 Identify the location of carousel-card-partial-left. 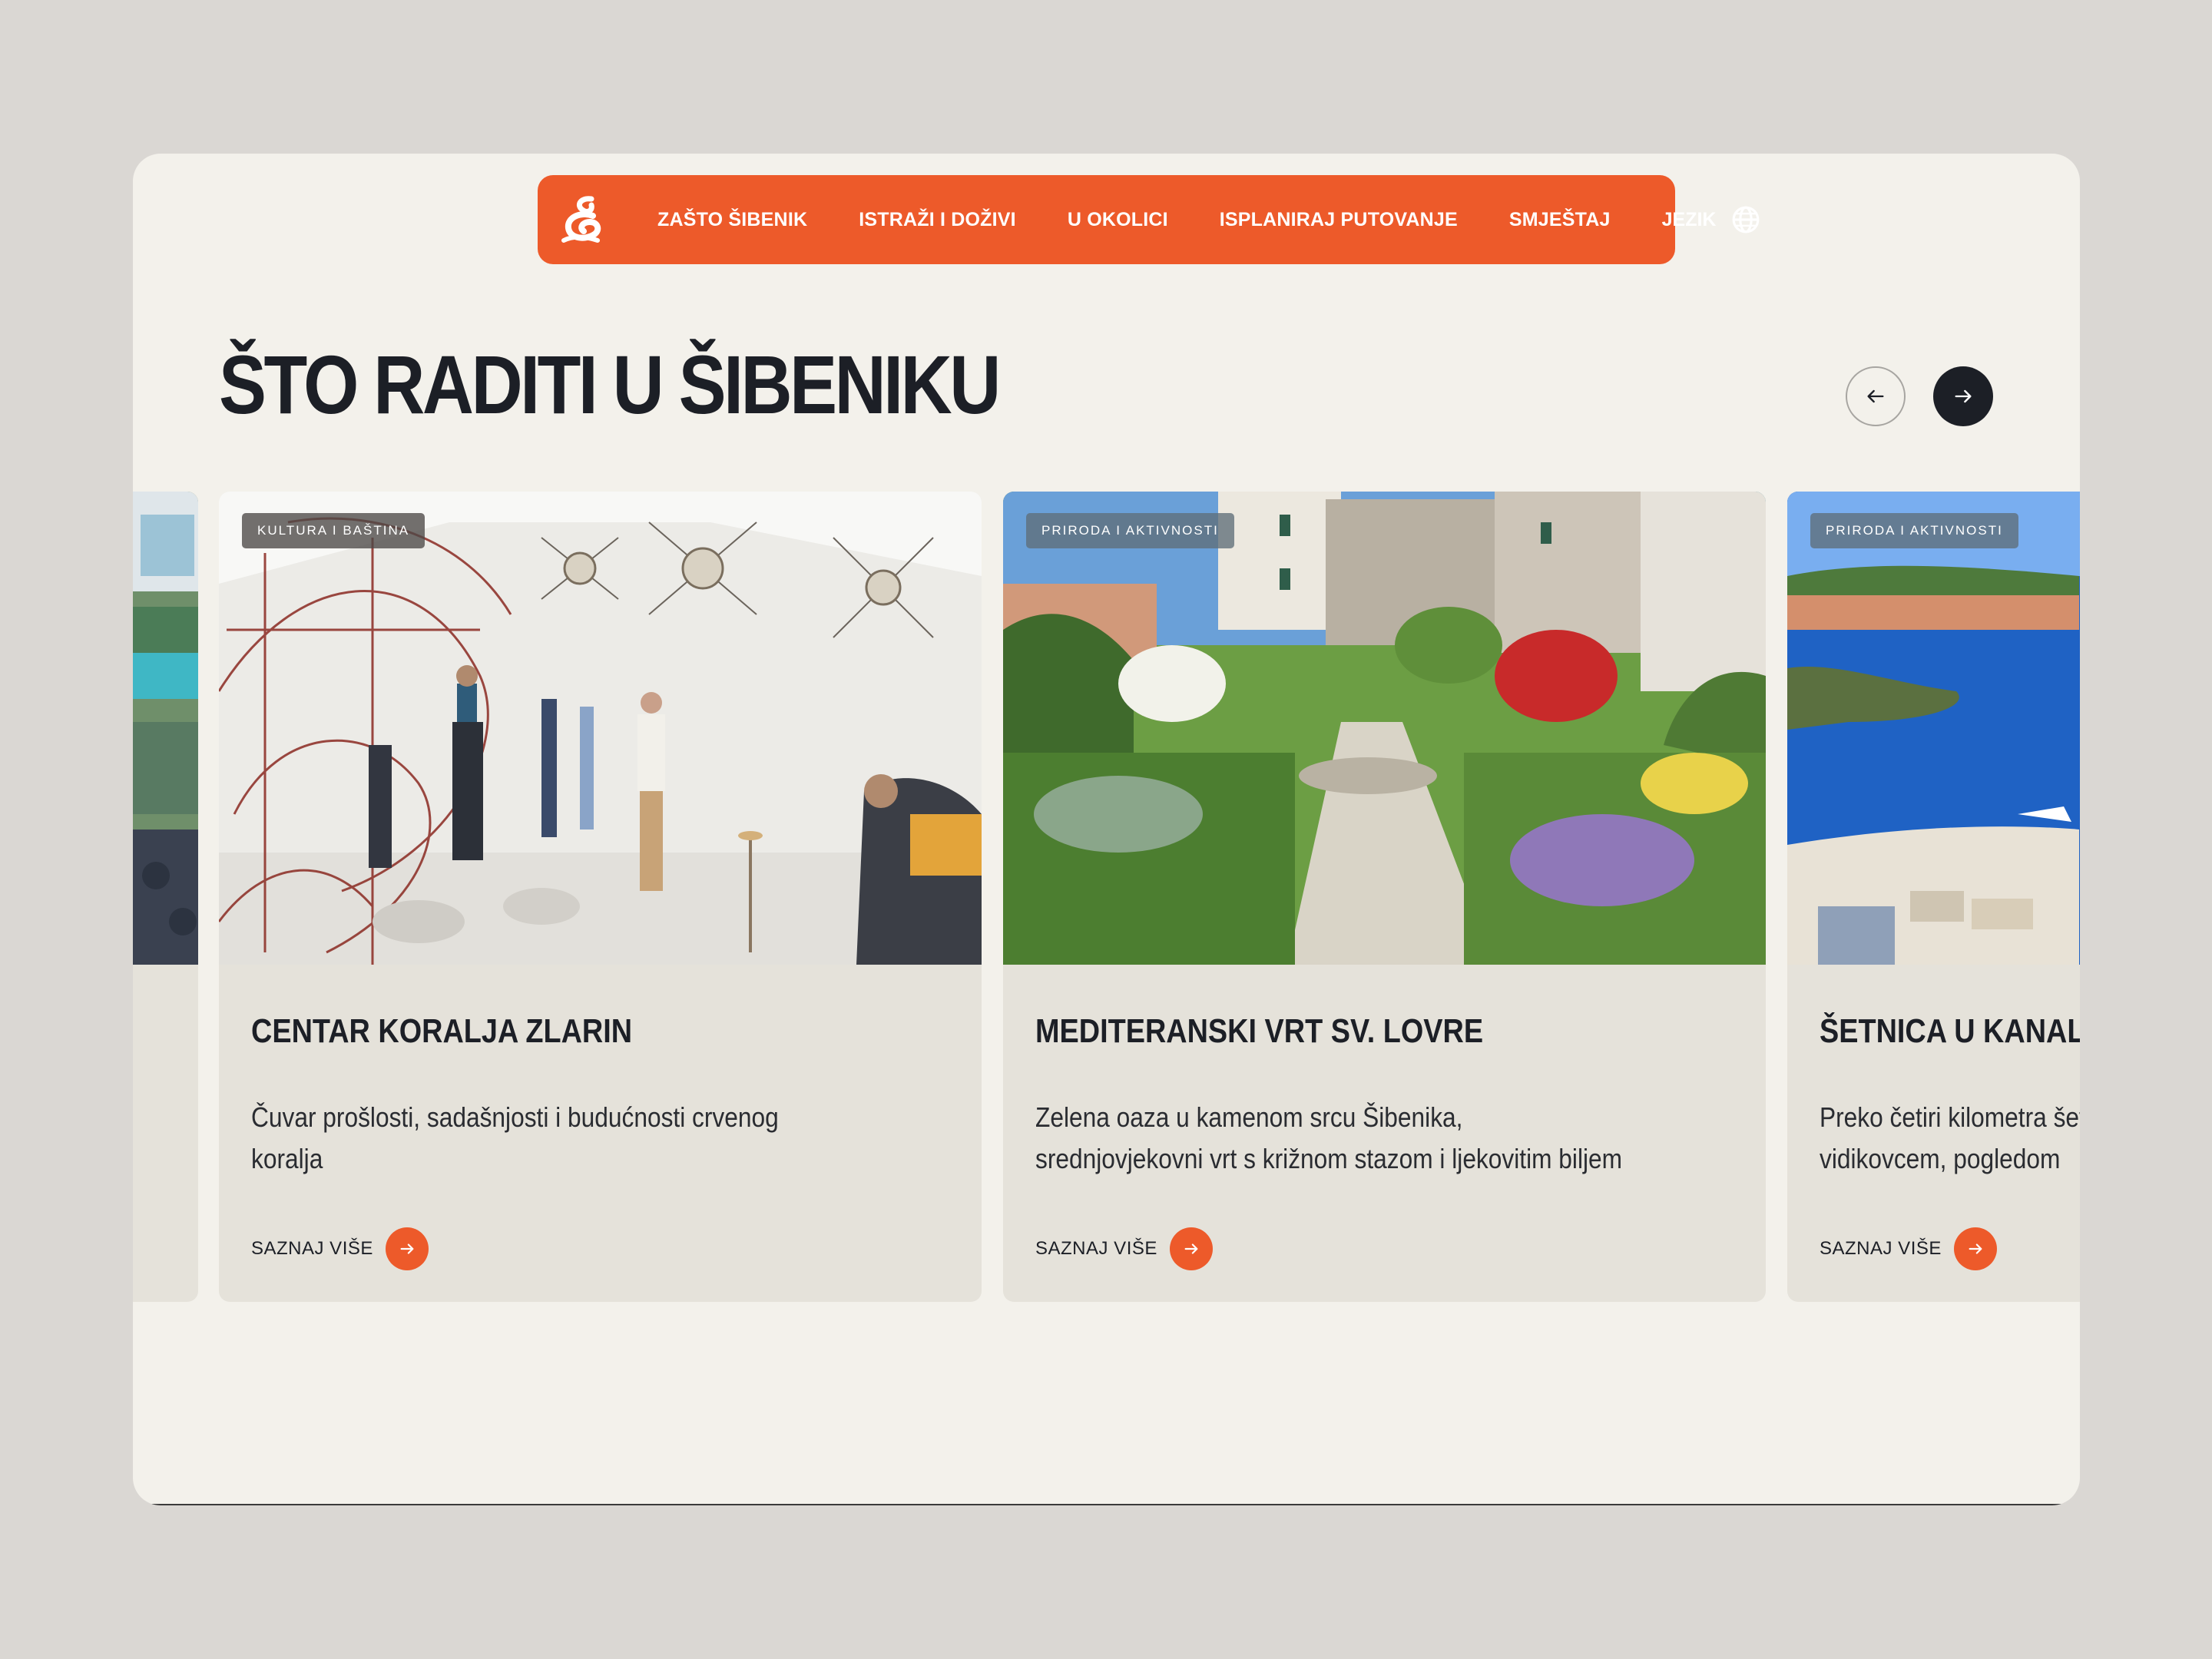
(166, 897).